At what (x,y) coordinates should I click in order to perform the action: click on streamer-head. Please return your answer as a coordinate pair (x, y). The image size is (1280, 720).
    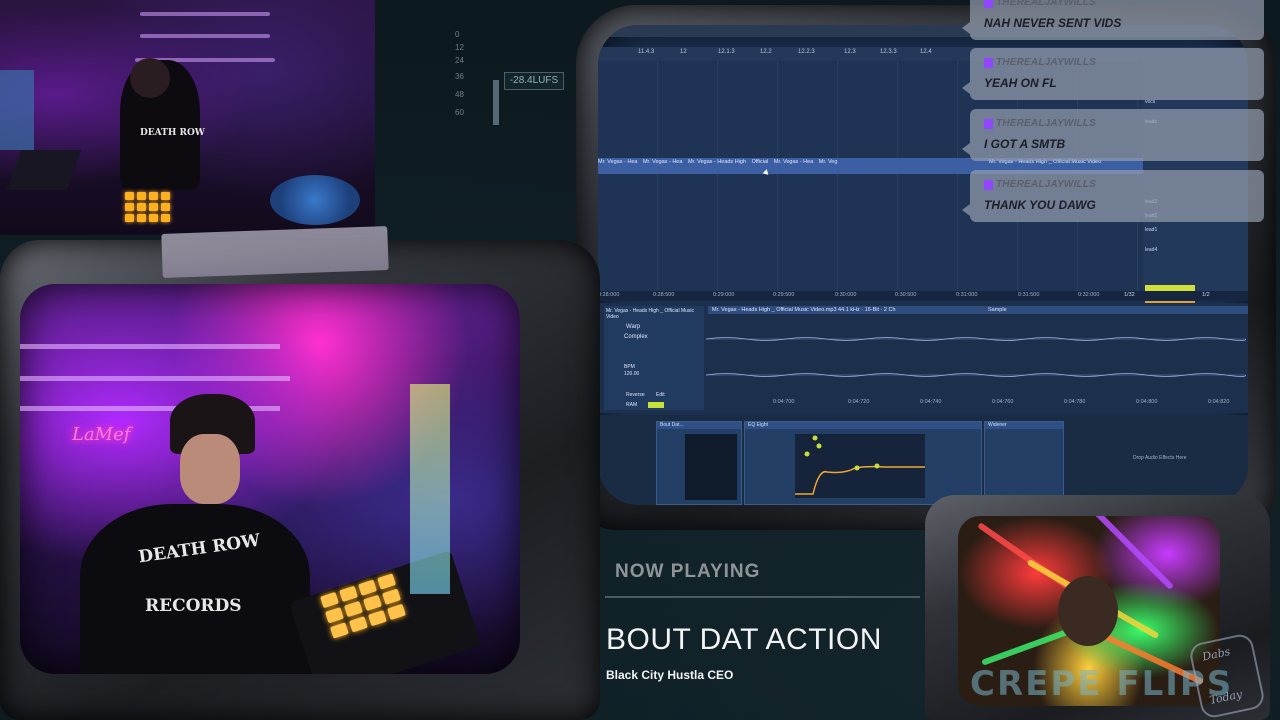
    Looking at the image, I should click on (150, 78).